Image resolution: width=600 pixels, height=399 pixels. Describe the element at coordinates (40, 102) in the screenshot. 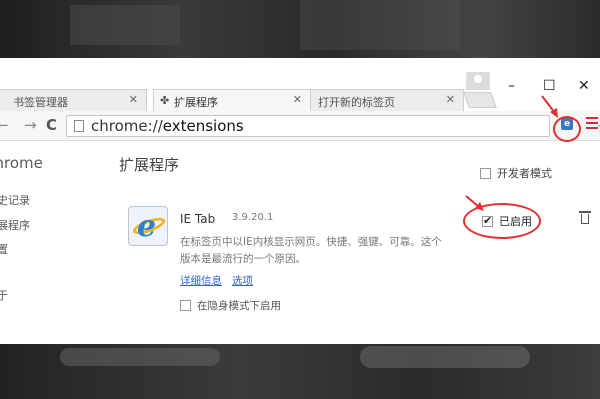

I see `tab-label: 书签管理器` at that location.